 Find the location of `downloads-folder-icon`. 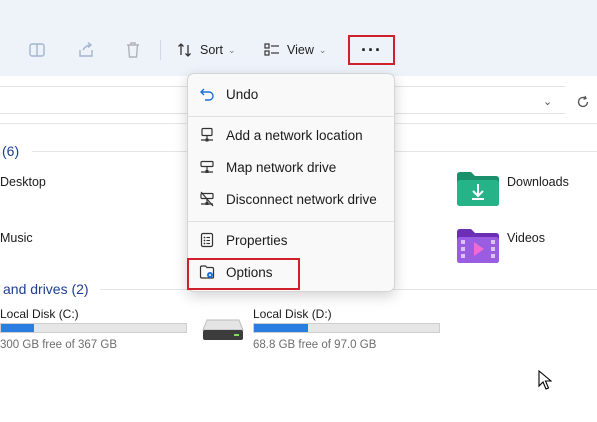

downloads-folder-icon is located at coordinates (478, 189).